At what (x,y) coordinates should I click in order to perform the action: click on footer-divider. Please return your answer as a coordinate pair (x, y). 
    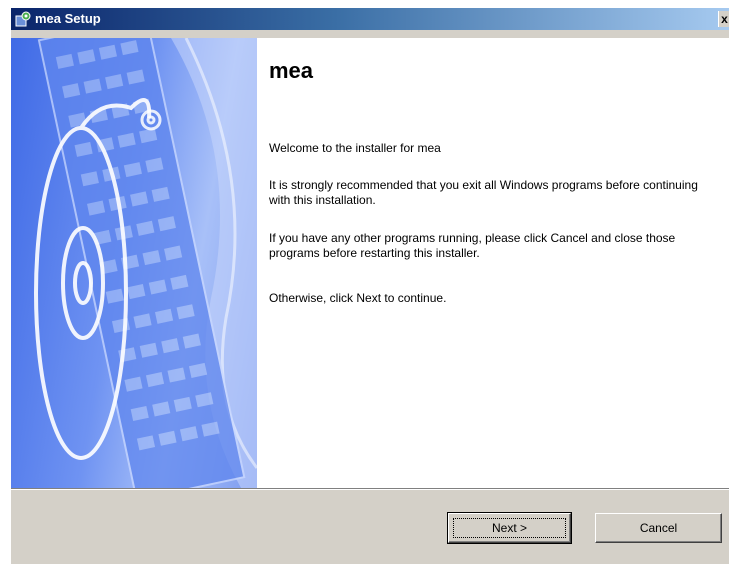
    Looking at the image, I should click on (370, 489).